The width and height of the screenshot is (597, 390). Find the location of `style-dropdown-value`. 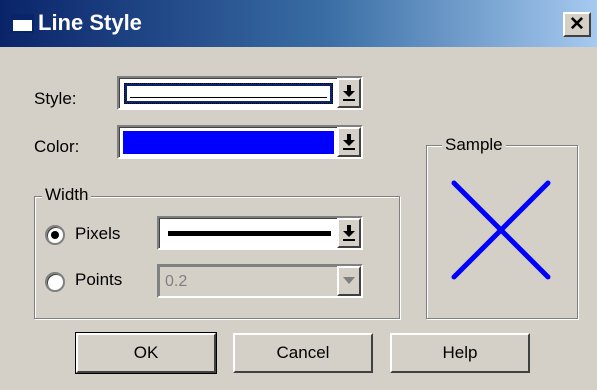

style-dropdown-value is located at coordinates (228, 93).